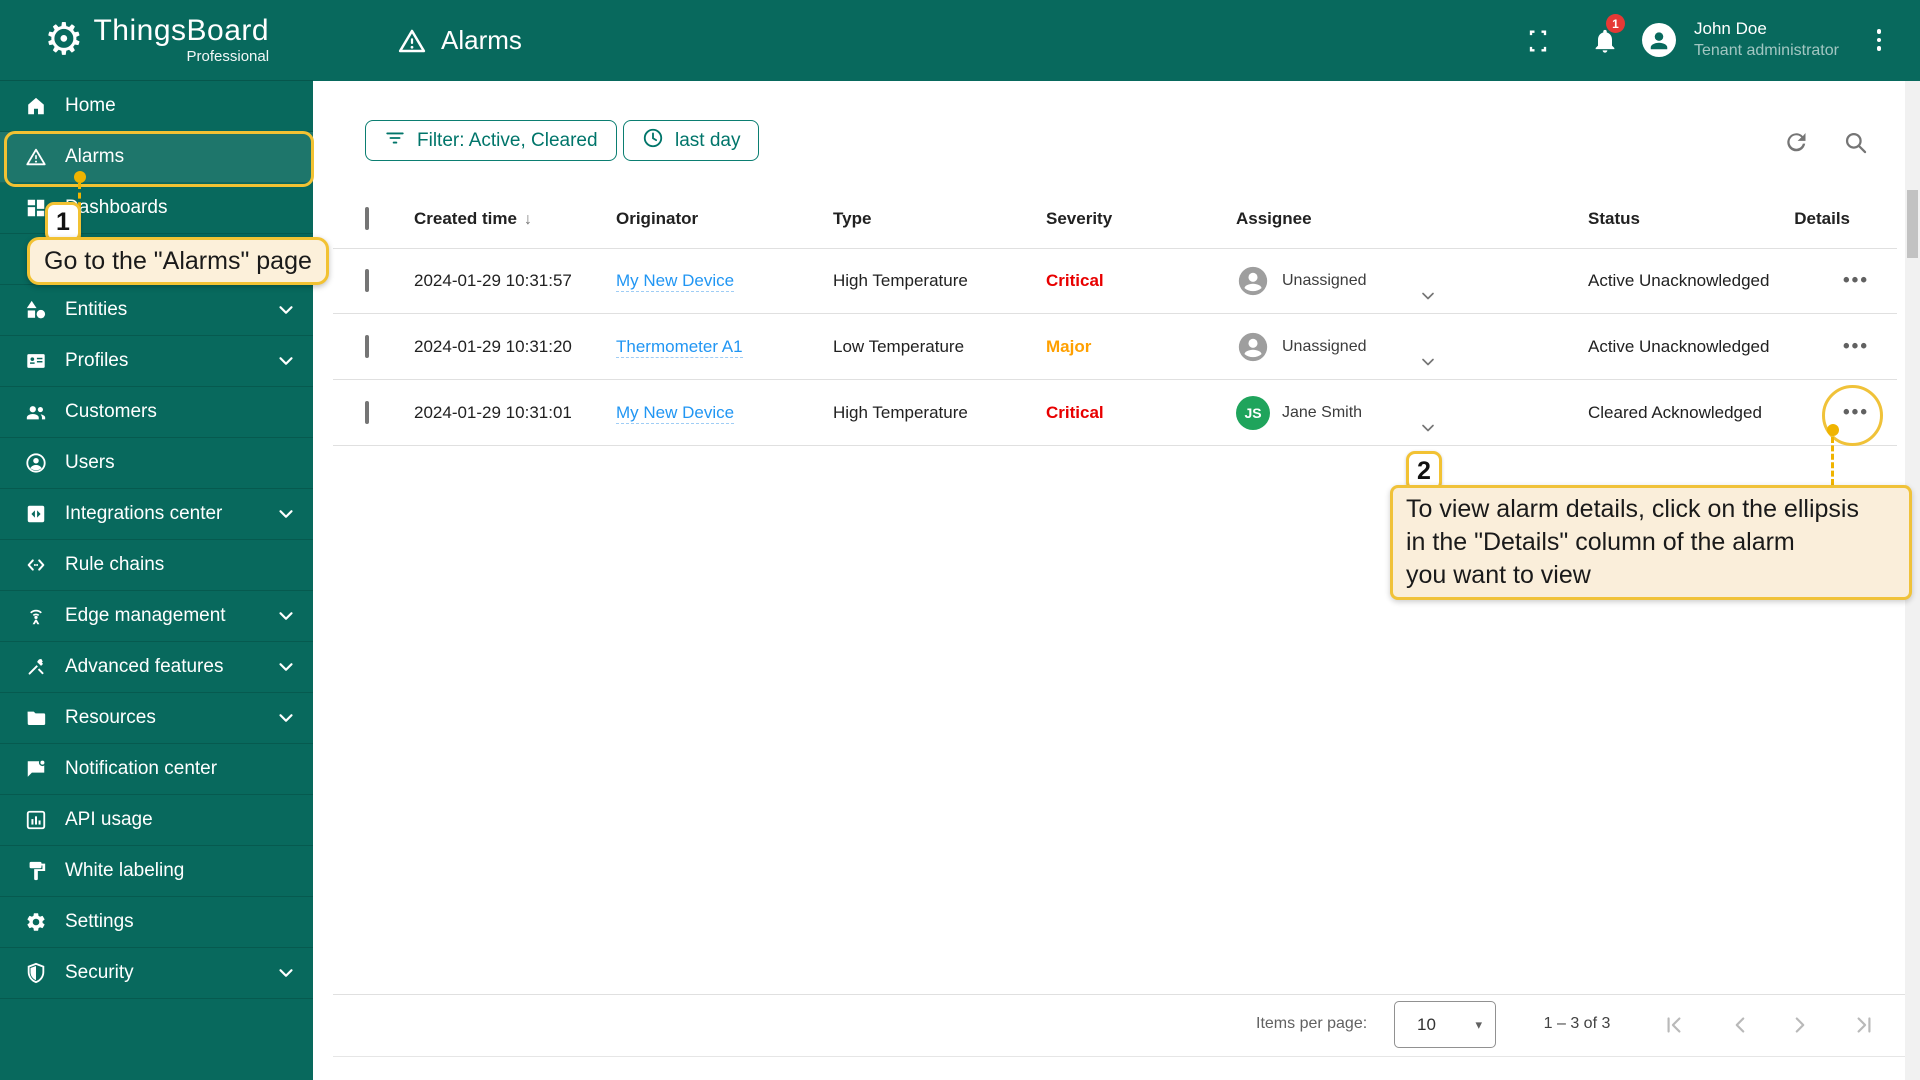 This screenshot has width=1920, height=1080. What do you see at coordinates (36, 820) in the screenshot?
I see `api-usage-icon` at bounding box center [36, 820].